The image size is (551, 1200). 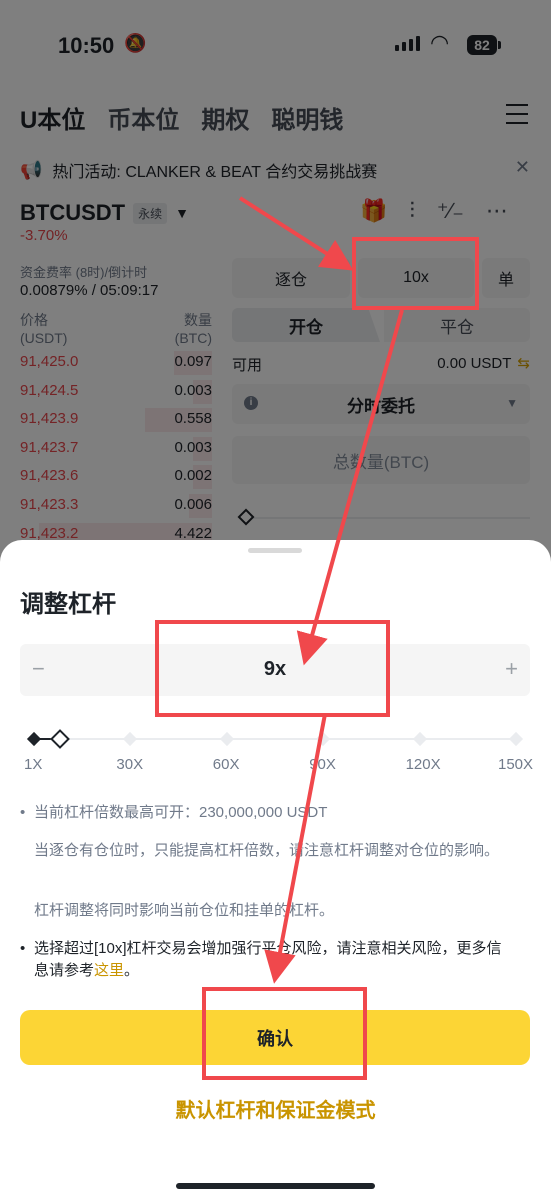 I want to click on sheet-title: 调整杠杆, so click(x=68, y=604).